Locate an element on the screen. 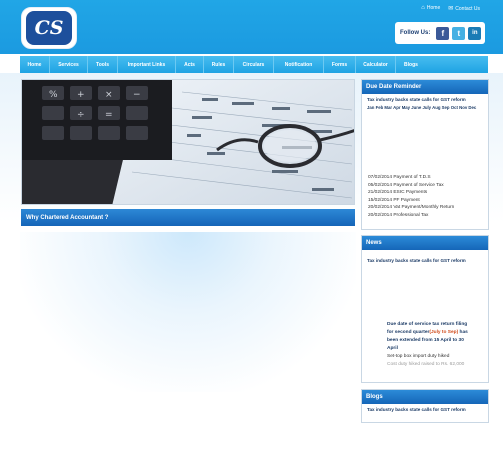  due-date-title: Due Date Reminder is located at coordinates (425, 87).